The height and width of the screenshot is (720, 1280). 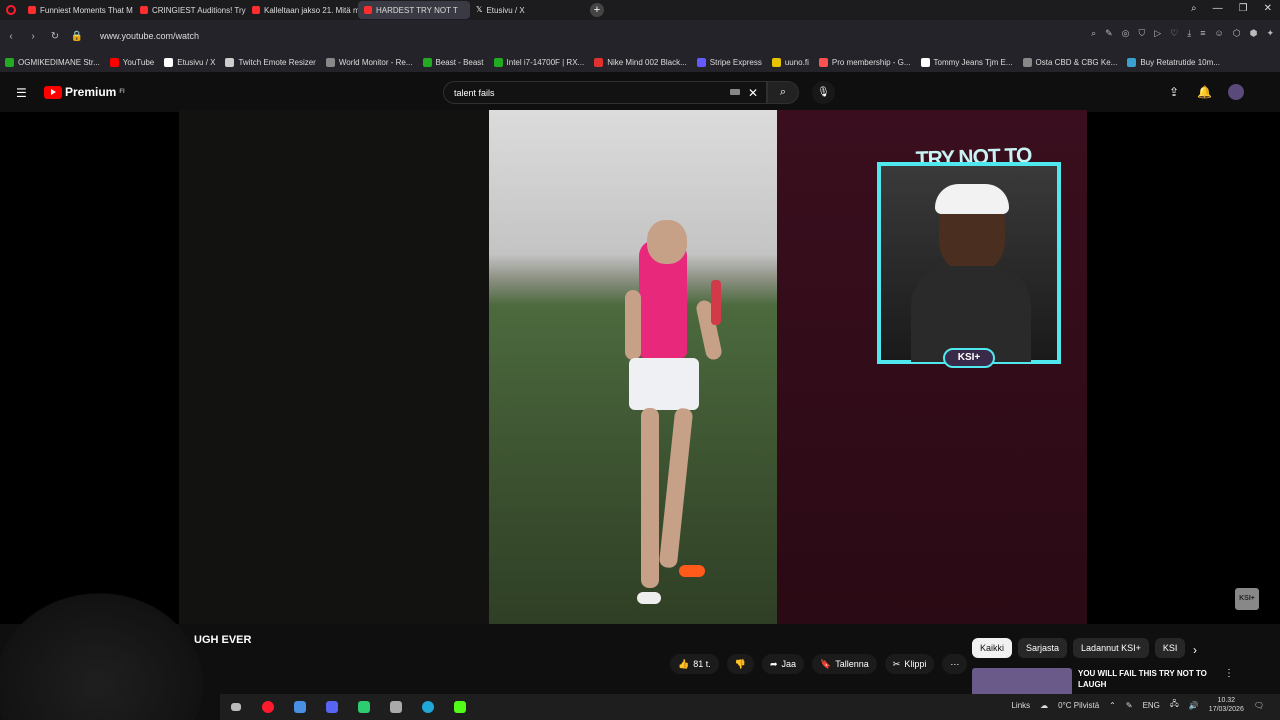 I want to click on close-window-icon: ✕, so click(x=1268, y=8).